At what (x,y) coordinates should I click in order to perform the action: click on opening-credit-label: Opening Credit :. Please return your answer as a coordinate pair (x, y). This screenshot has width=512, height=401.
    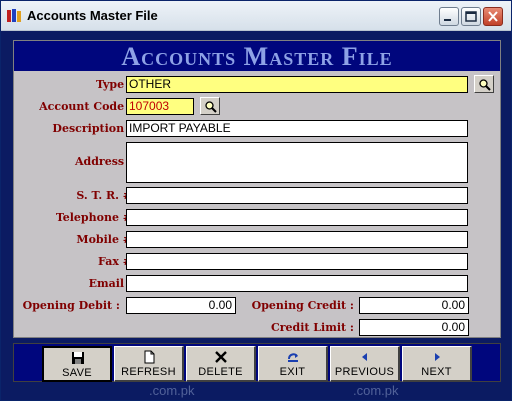
    Looking at the image, I should click on (302, 305).